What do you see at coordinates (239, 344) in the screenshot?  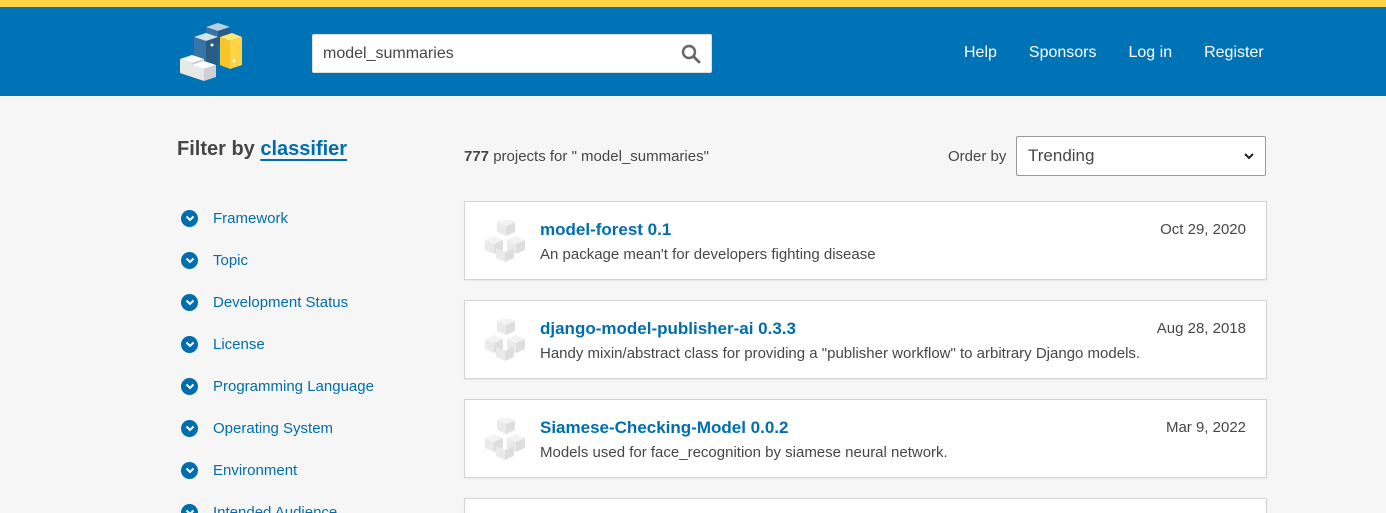 I see `filter-item-label: License` at bounding box center [239, 344].